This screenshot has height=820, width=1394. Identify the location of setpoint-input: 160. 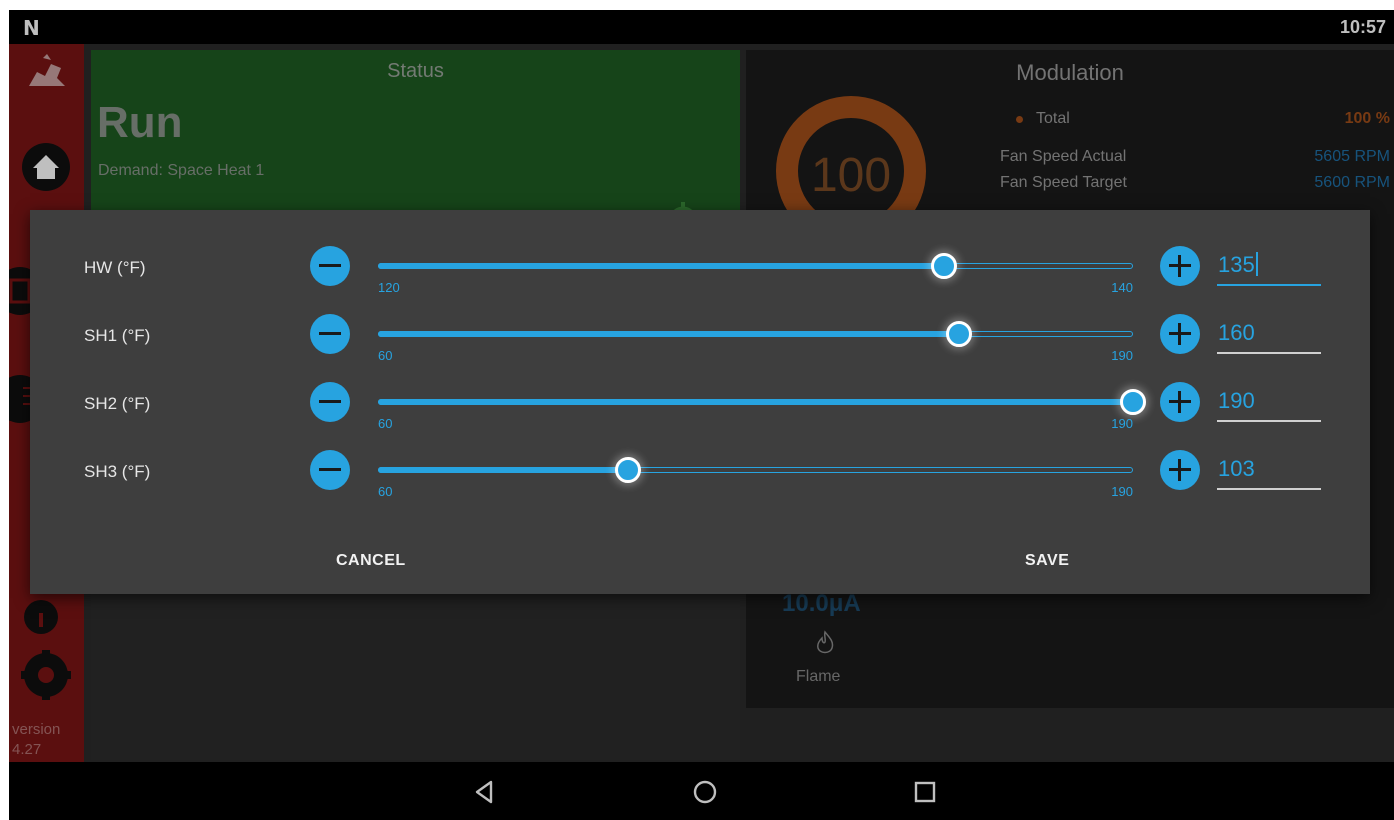
(1269, 336).